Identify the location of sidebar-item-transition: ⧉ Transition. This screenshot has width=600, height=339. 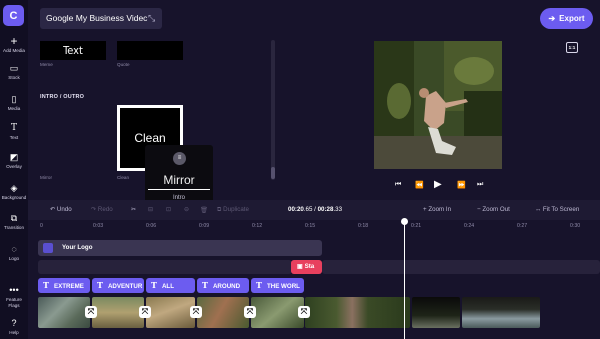
(14, 221).